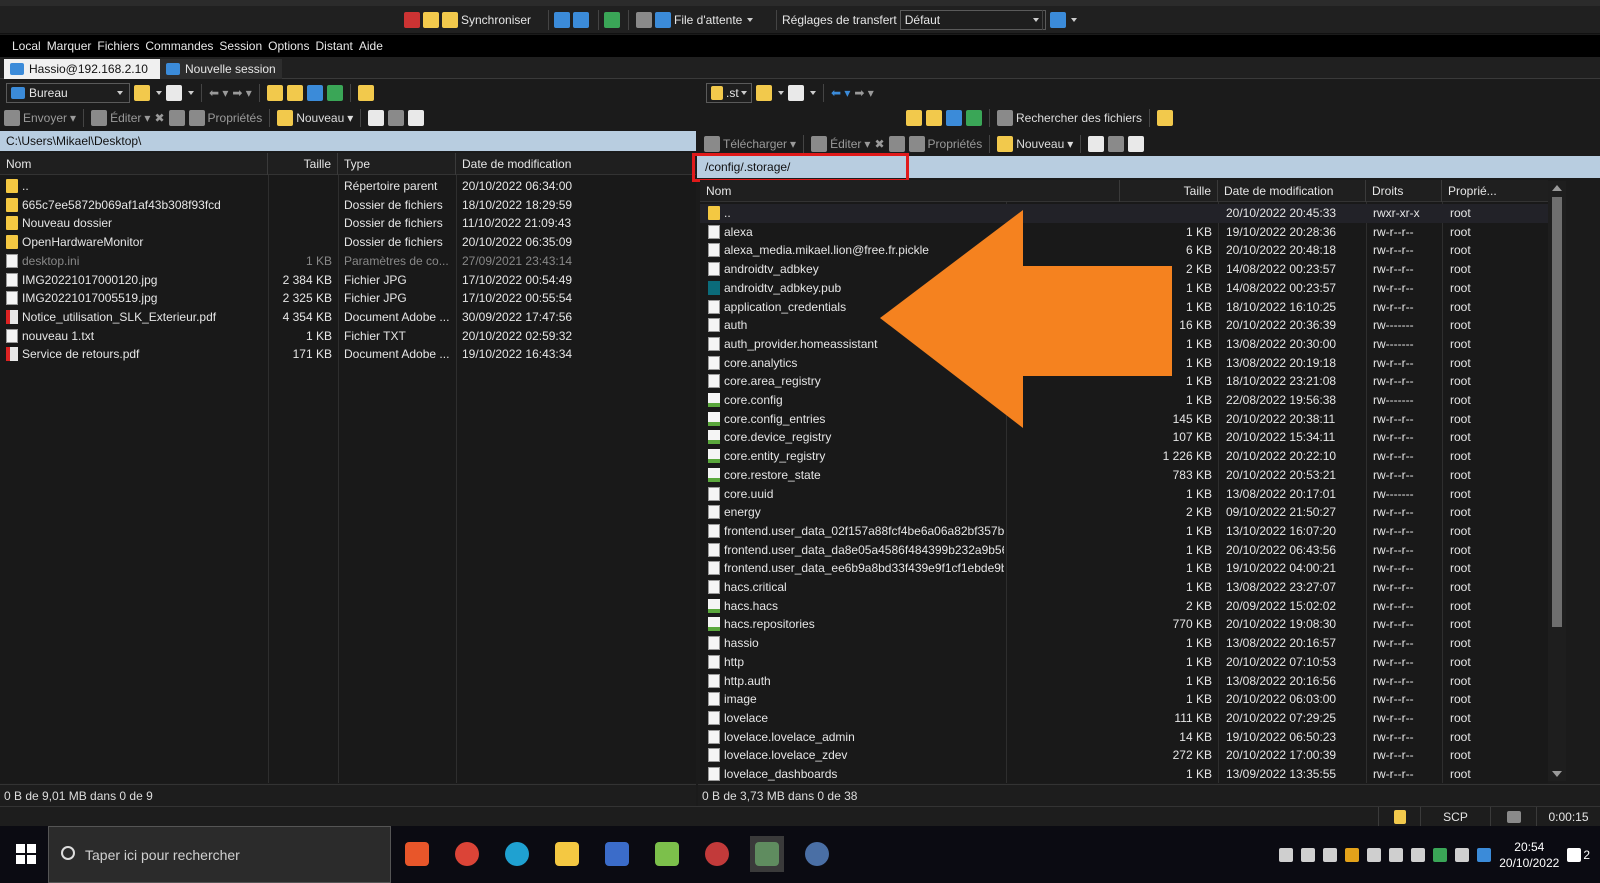 This screenshot has width=1600, height=883. I want to click on edge-app, so click(517, 854).